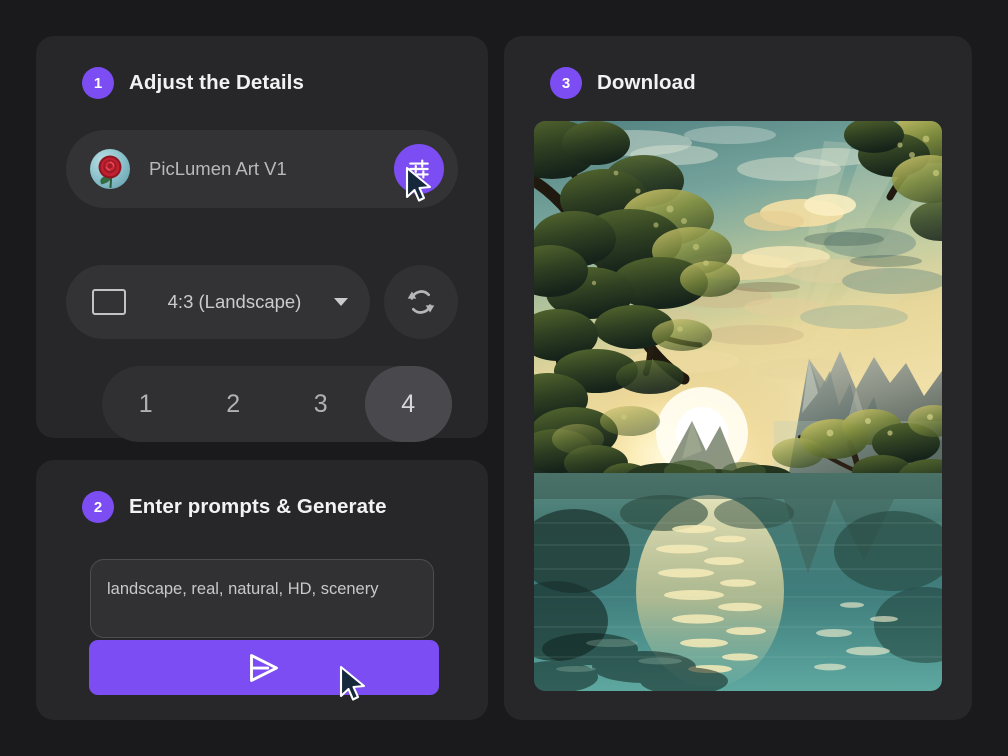 The width and height of the screenshot is (1008, 756). I want to click on aspect-ratio-row: 4:3 (Landscape), so click(262, 302).